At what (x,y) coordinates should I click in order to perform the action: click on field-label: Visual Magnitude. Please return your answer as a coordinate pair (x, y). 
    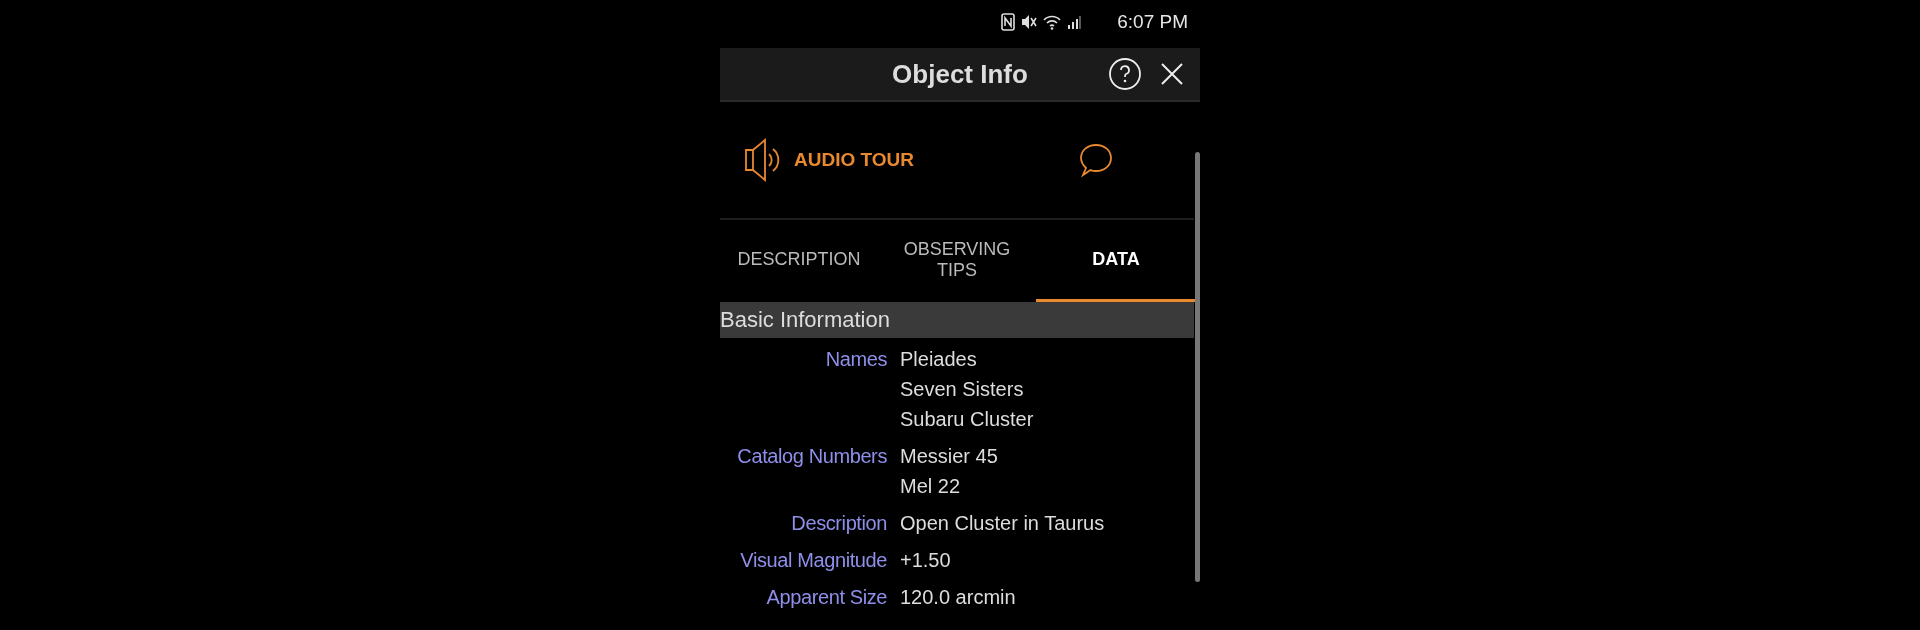
    Looking at the image, I should click on (813, 560).